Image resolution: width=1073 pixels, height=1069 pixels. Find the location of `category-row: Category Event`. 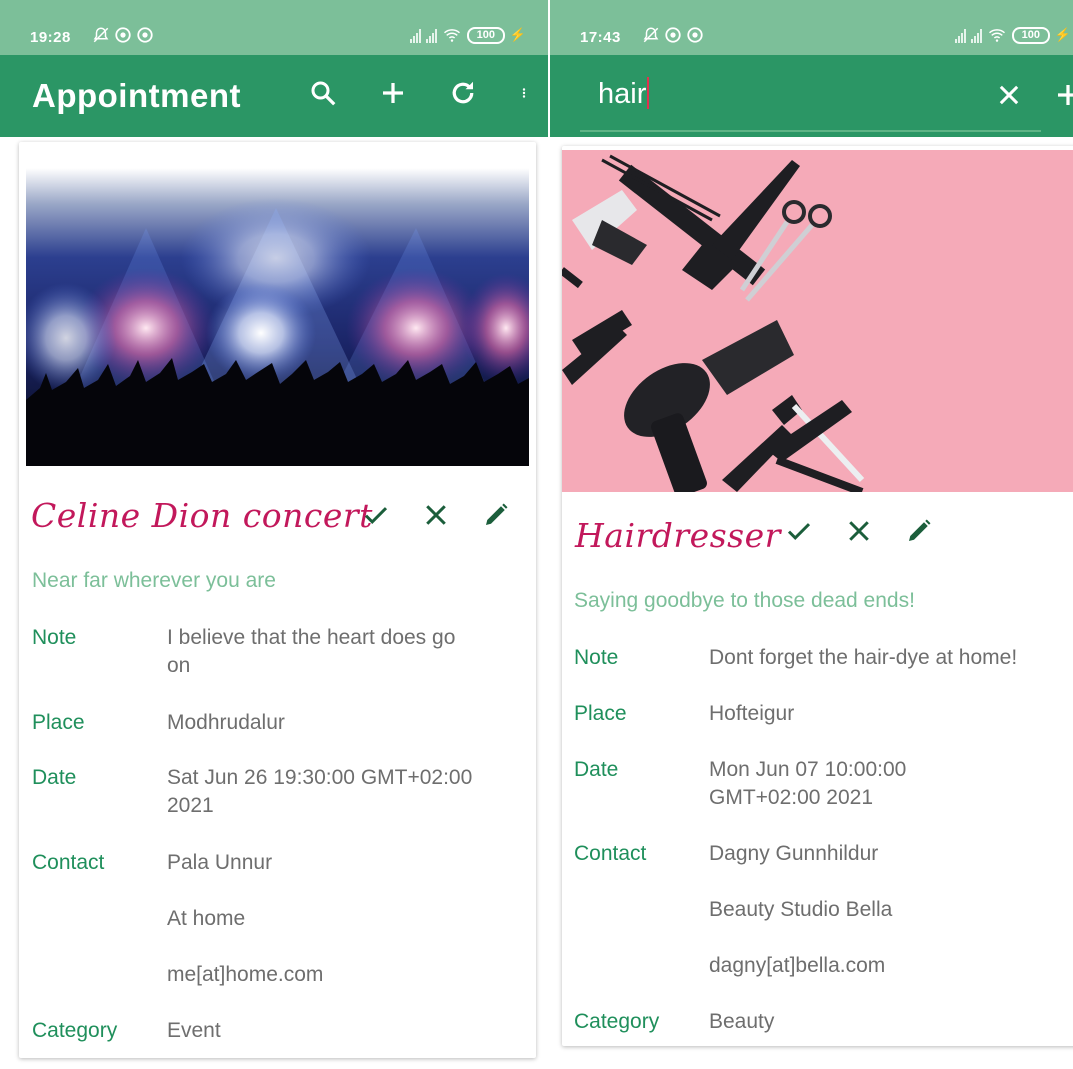

category-row: Category Event is located at coordinates (279, 1032).